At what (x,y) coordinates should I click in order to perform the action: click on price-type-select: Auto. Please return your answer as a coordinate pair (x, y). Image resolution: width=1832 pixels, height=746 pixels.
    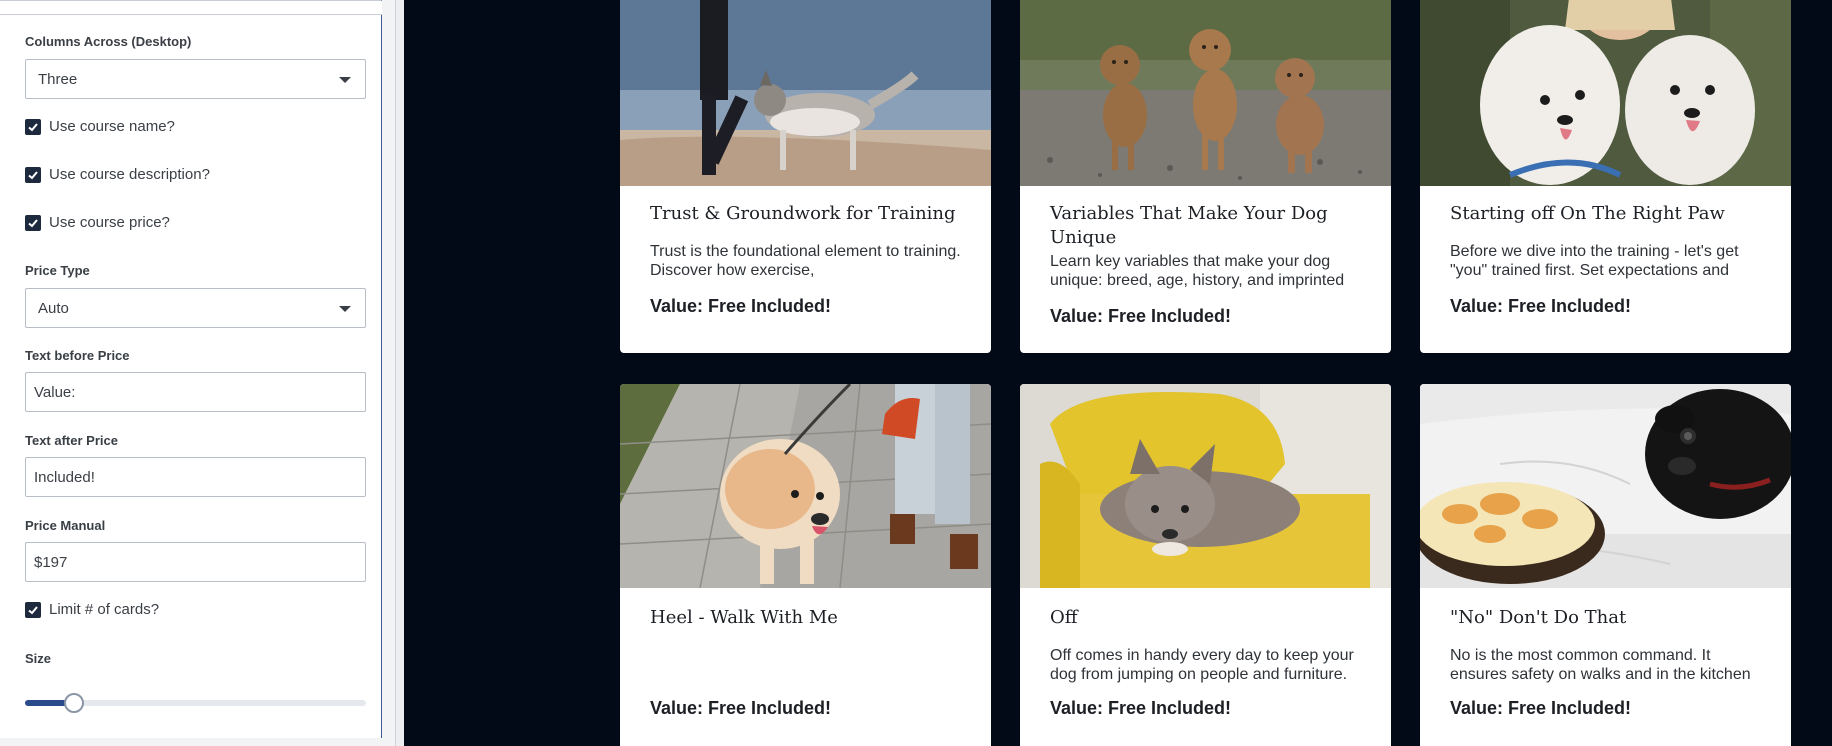
    Looking at the image, I should click on (195, 308).